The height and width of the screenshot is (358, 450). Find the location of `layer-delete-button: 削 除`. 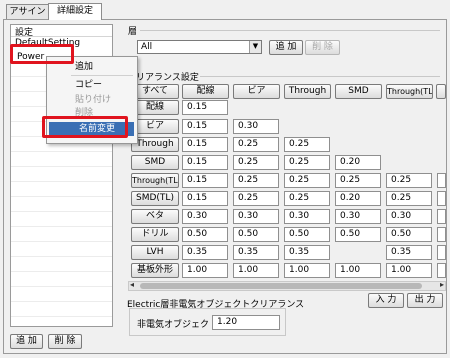

layer-delete-button: 削 除 is located at coordinates (322, 47).